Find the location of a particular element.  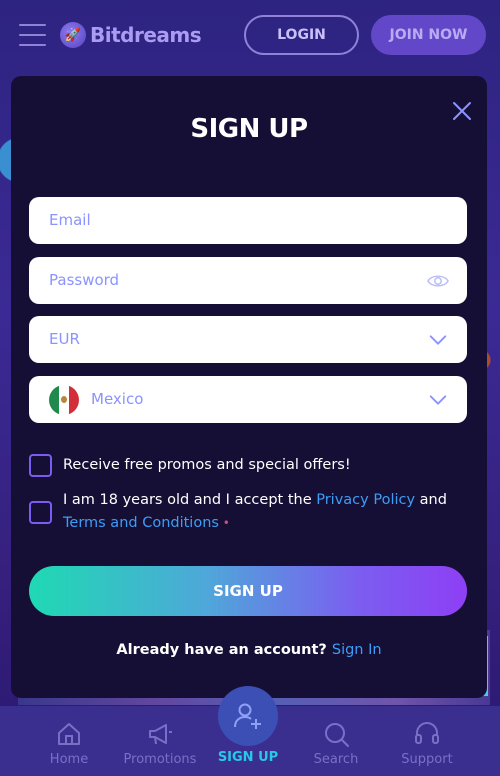

nav-signup-label: SIGN UP is located at coordinates (248, 757).